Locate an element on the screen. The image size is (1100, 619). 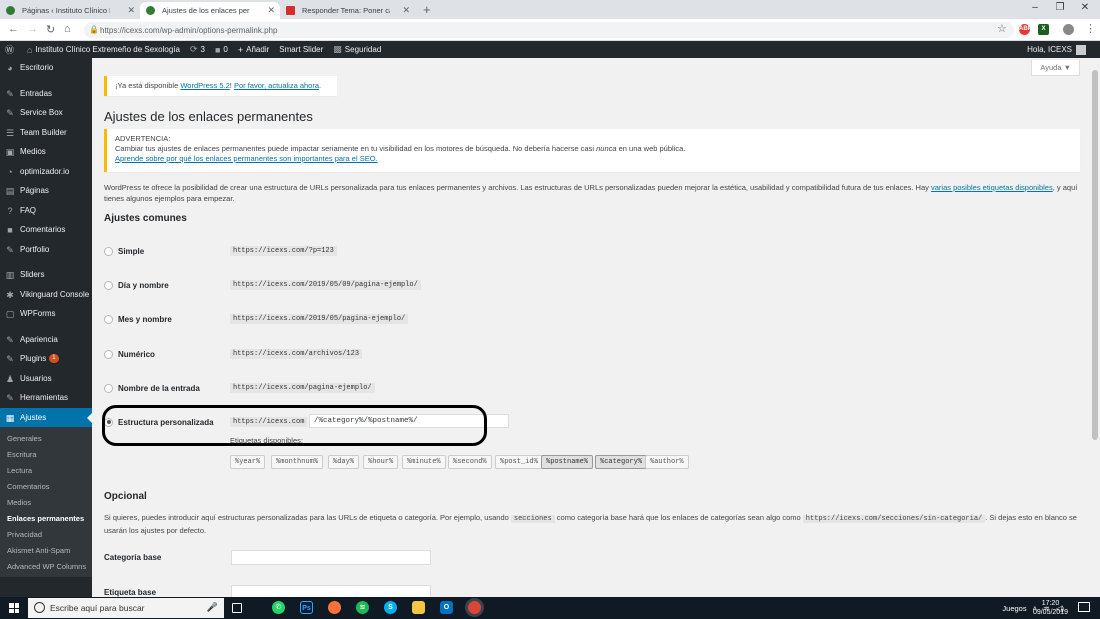
close-window-icon: ✕ is located at coordinates (1085, 7).